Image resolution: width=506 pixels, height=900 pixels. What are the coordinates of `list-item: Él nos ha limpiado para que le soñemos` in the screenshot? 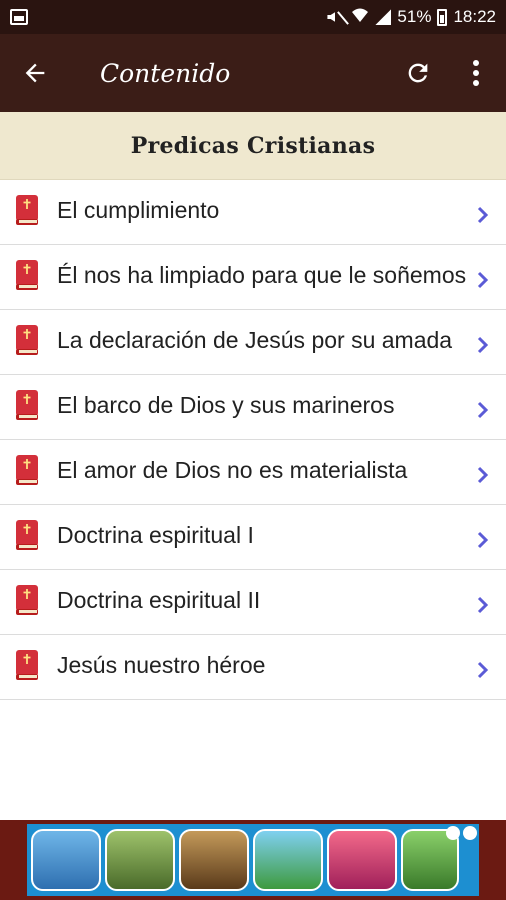 It's located at (253, 277).